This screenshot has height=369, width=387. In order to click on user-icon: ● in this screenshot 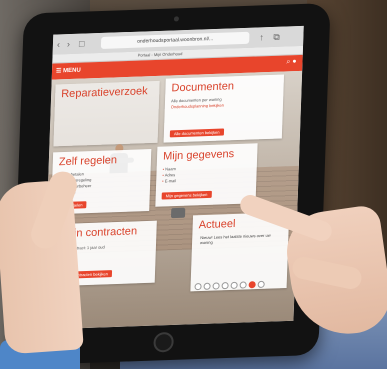, I will do `click(294, 61)`.